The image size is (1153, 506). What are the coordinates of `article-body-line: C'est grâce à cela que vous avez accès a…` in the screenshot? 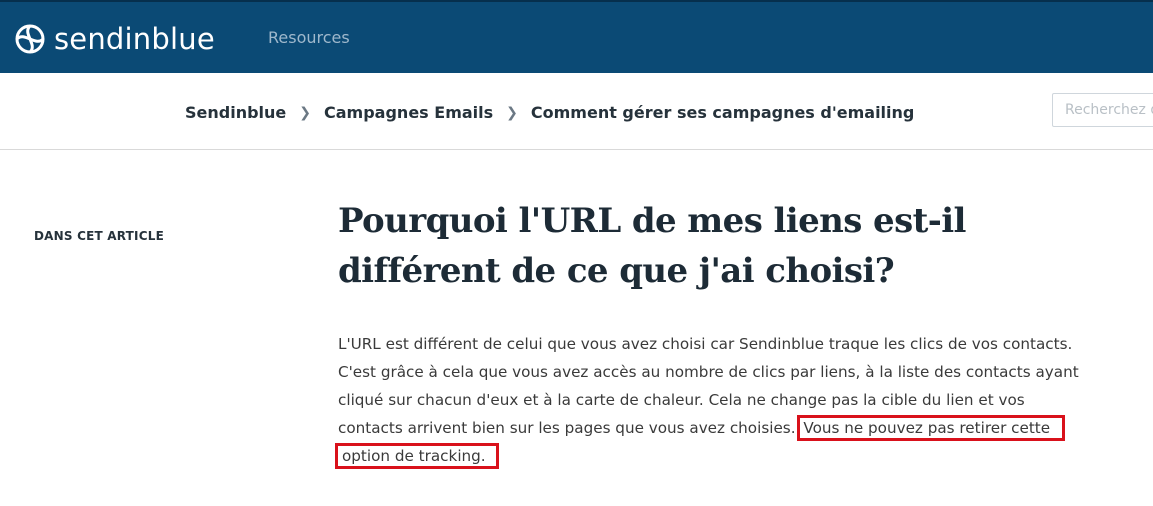 It's located at (708, 372).